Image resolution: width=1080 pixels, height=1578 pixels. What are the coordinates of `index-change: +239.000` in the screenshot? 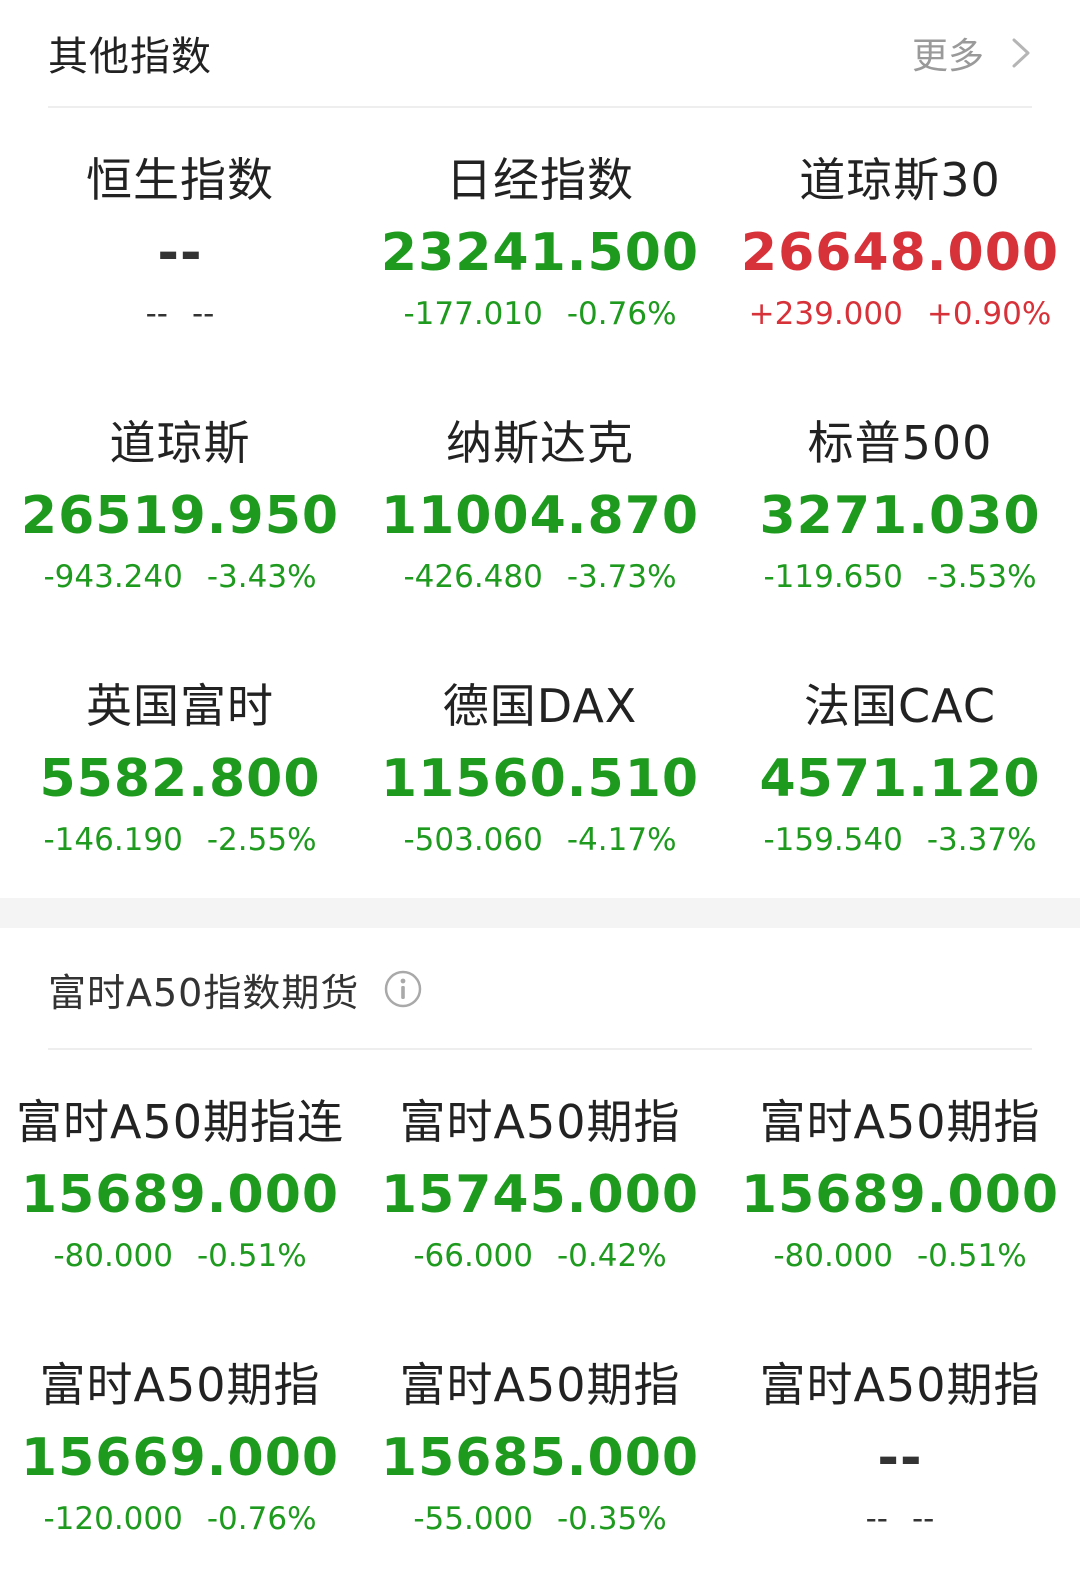 It's located at (825, 314).